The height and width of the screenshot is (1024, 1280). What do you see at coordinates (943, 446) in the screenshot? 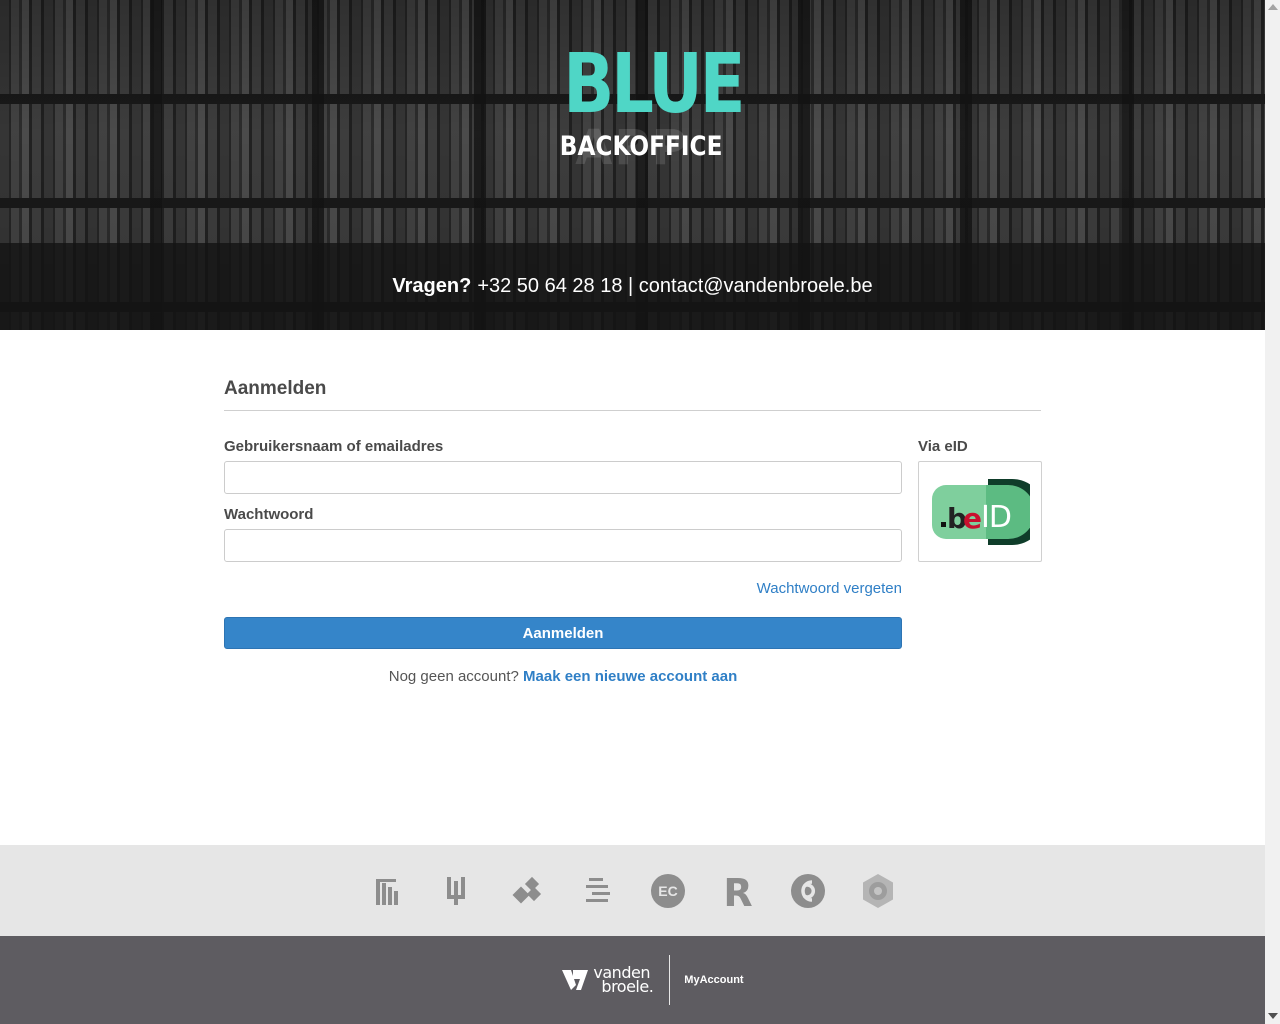
I see `eid-label: Via eID` at bounding box center [943, 446].